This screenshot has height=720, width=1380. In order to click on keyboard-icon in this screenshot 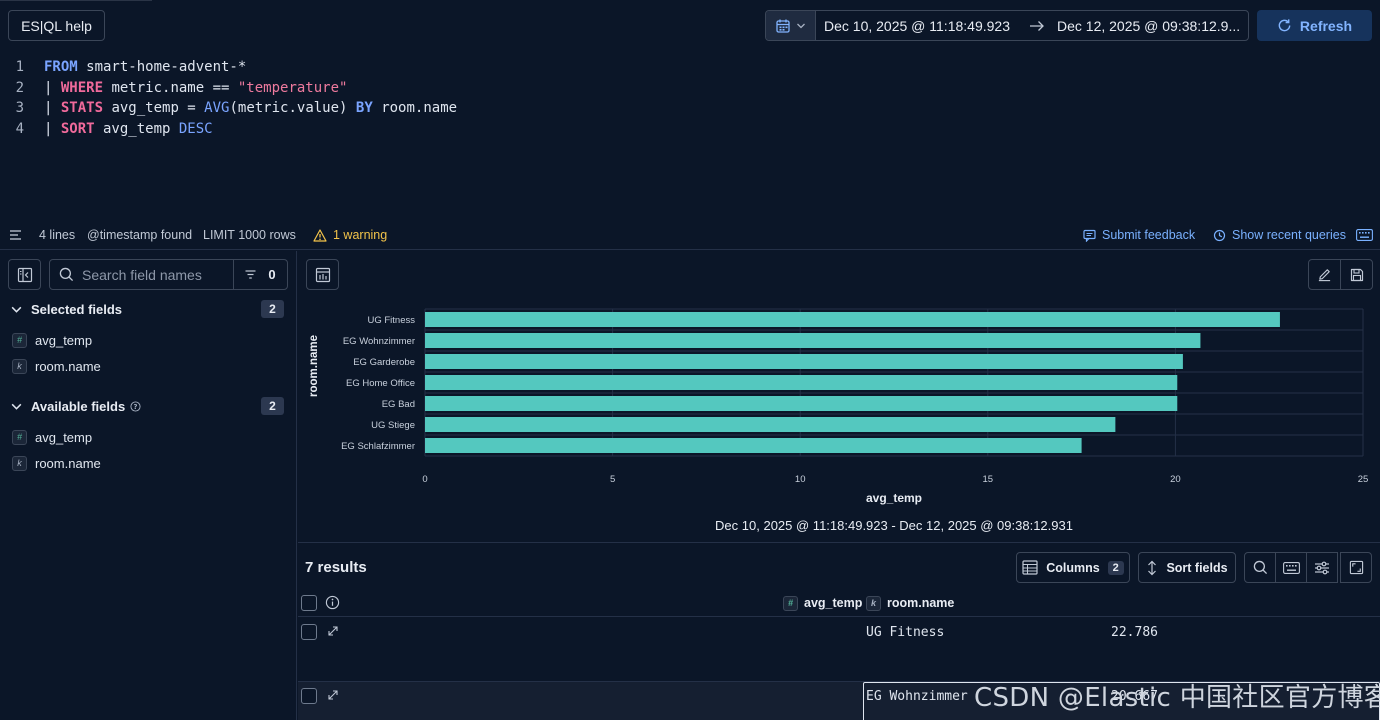, I will do `click(1364, 235)`.